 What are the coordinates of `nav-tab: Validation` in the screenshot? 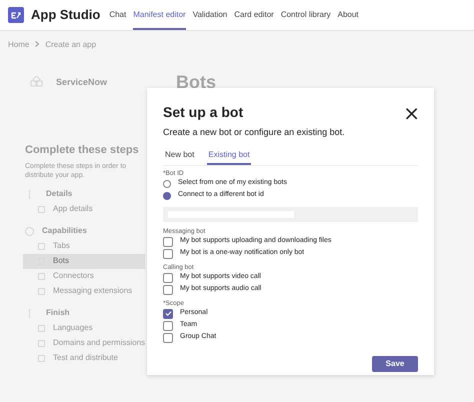 It's located at (210, 15).